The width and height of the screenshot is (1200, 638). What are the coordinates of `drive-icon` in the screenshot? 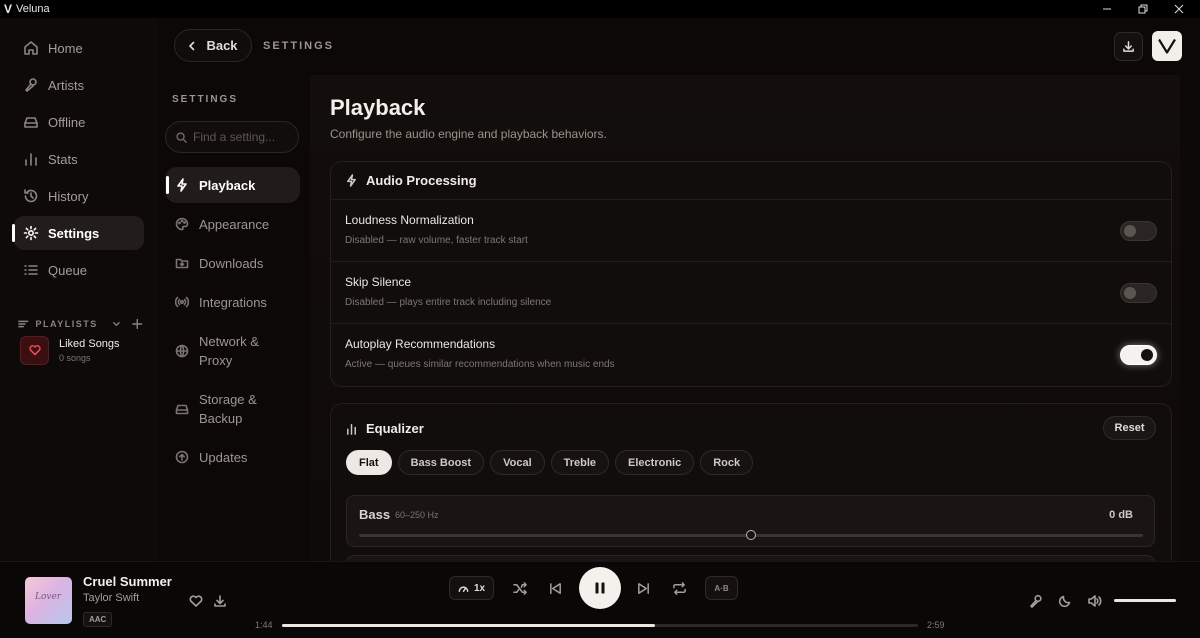 It's located at (31, 122).